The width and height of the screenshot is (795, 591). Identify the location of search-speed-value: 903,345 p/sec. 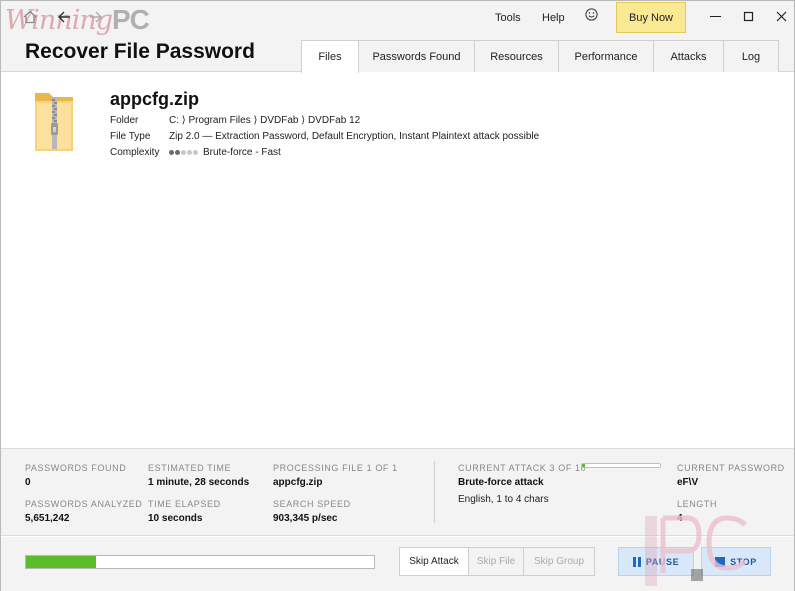
(305, 518).